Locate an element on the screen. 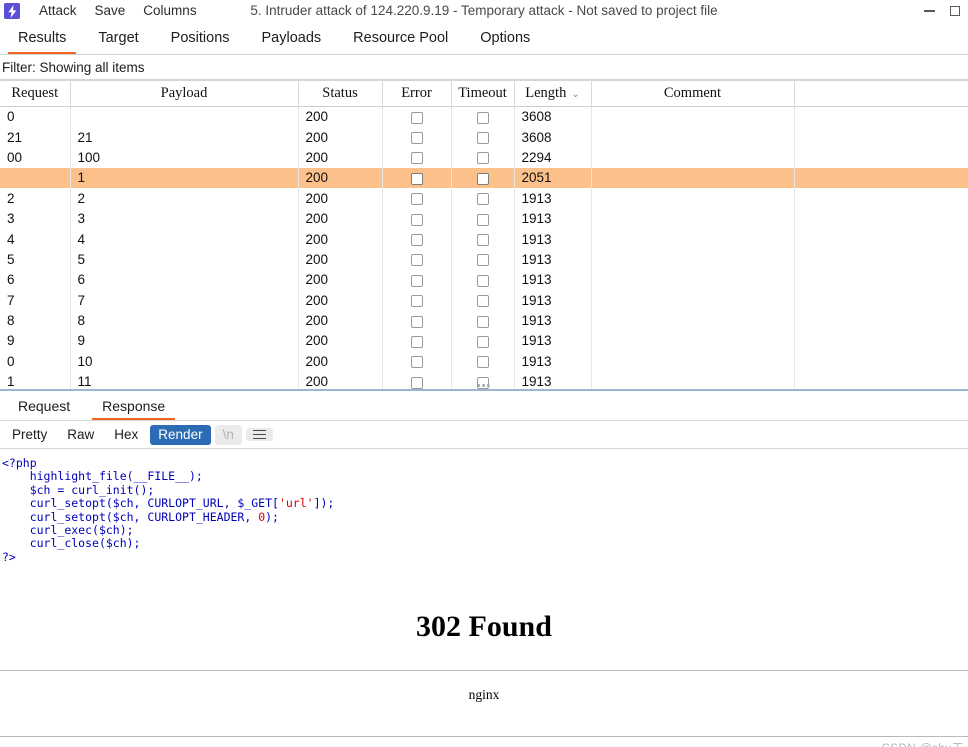 The image size is (968, 747). tab-positions: Positions is located at coordinates (200, 38).